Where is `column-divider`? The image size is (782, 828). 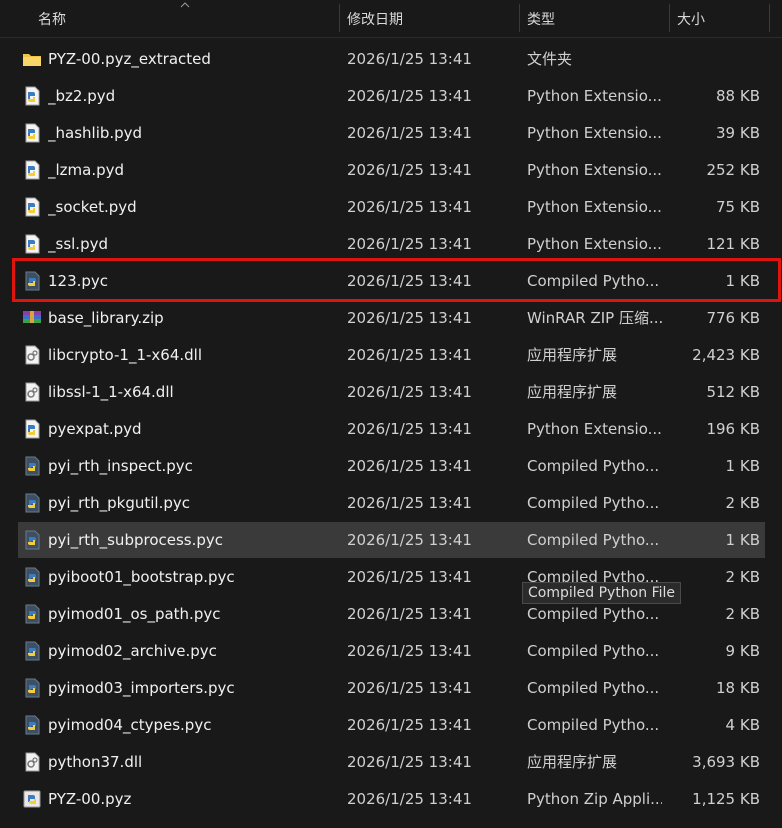
column-divider is located at coordinates (769, 18).